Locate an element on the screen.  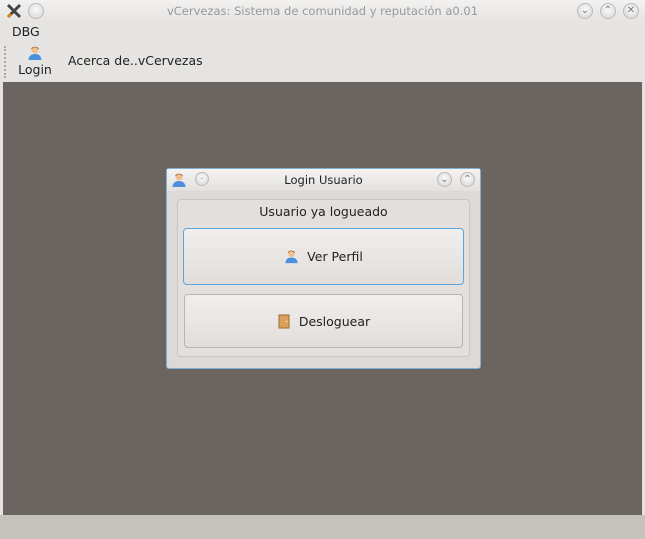
door-icon is located at coordinates (284, 321).